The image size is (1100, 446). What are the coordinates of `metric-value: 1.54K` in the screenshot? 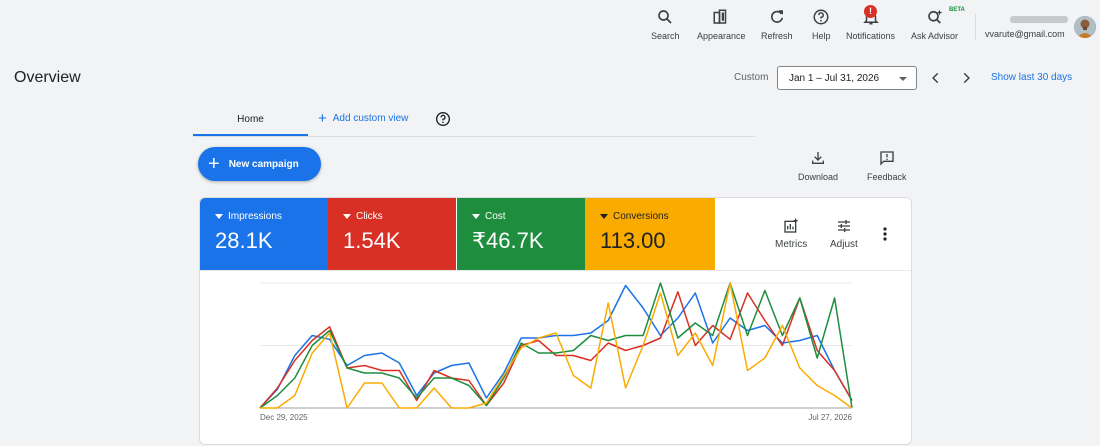 It's located at (372, 240).